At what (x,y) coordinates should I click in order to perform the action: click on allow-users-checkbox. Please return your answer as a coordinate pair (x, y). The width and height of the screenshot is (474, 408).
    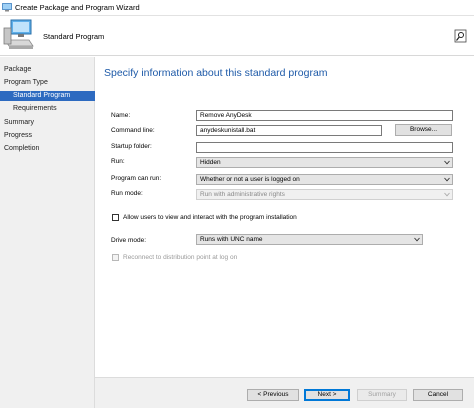
    Looking at the image, I should click on (115, 217).